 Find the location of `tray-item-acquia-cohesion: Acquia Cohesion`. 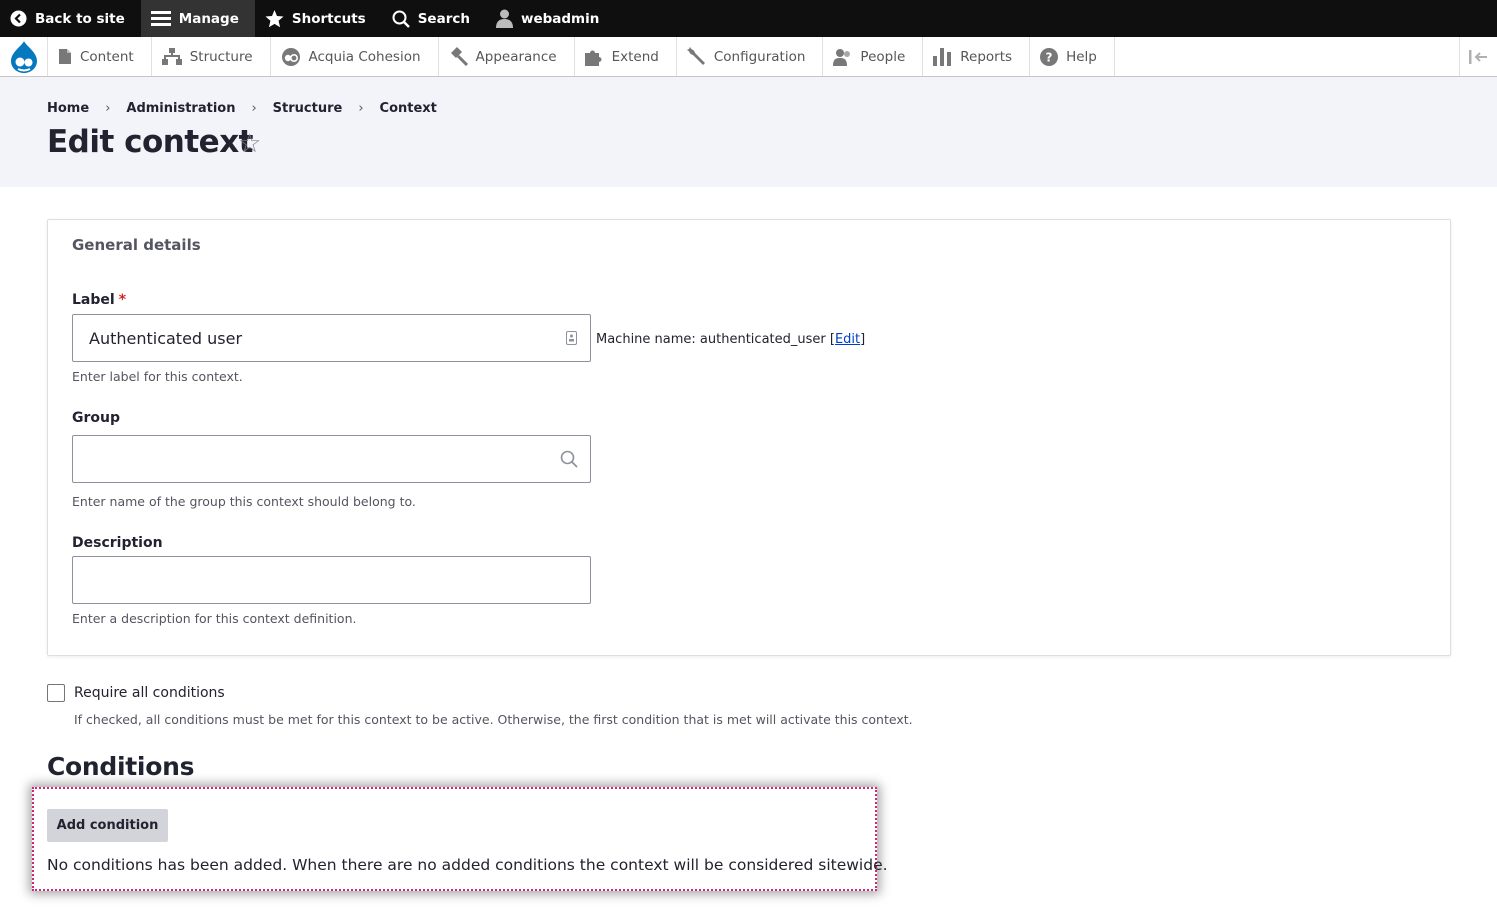

tray-item-acquia-cohesion: Acquia Cohesion is located at coordinates (355, 56).